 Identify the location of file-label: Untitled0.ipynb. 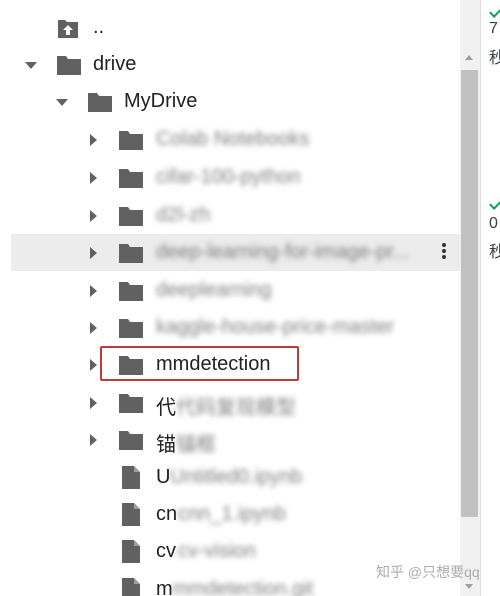
(236, 477).